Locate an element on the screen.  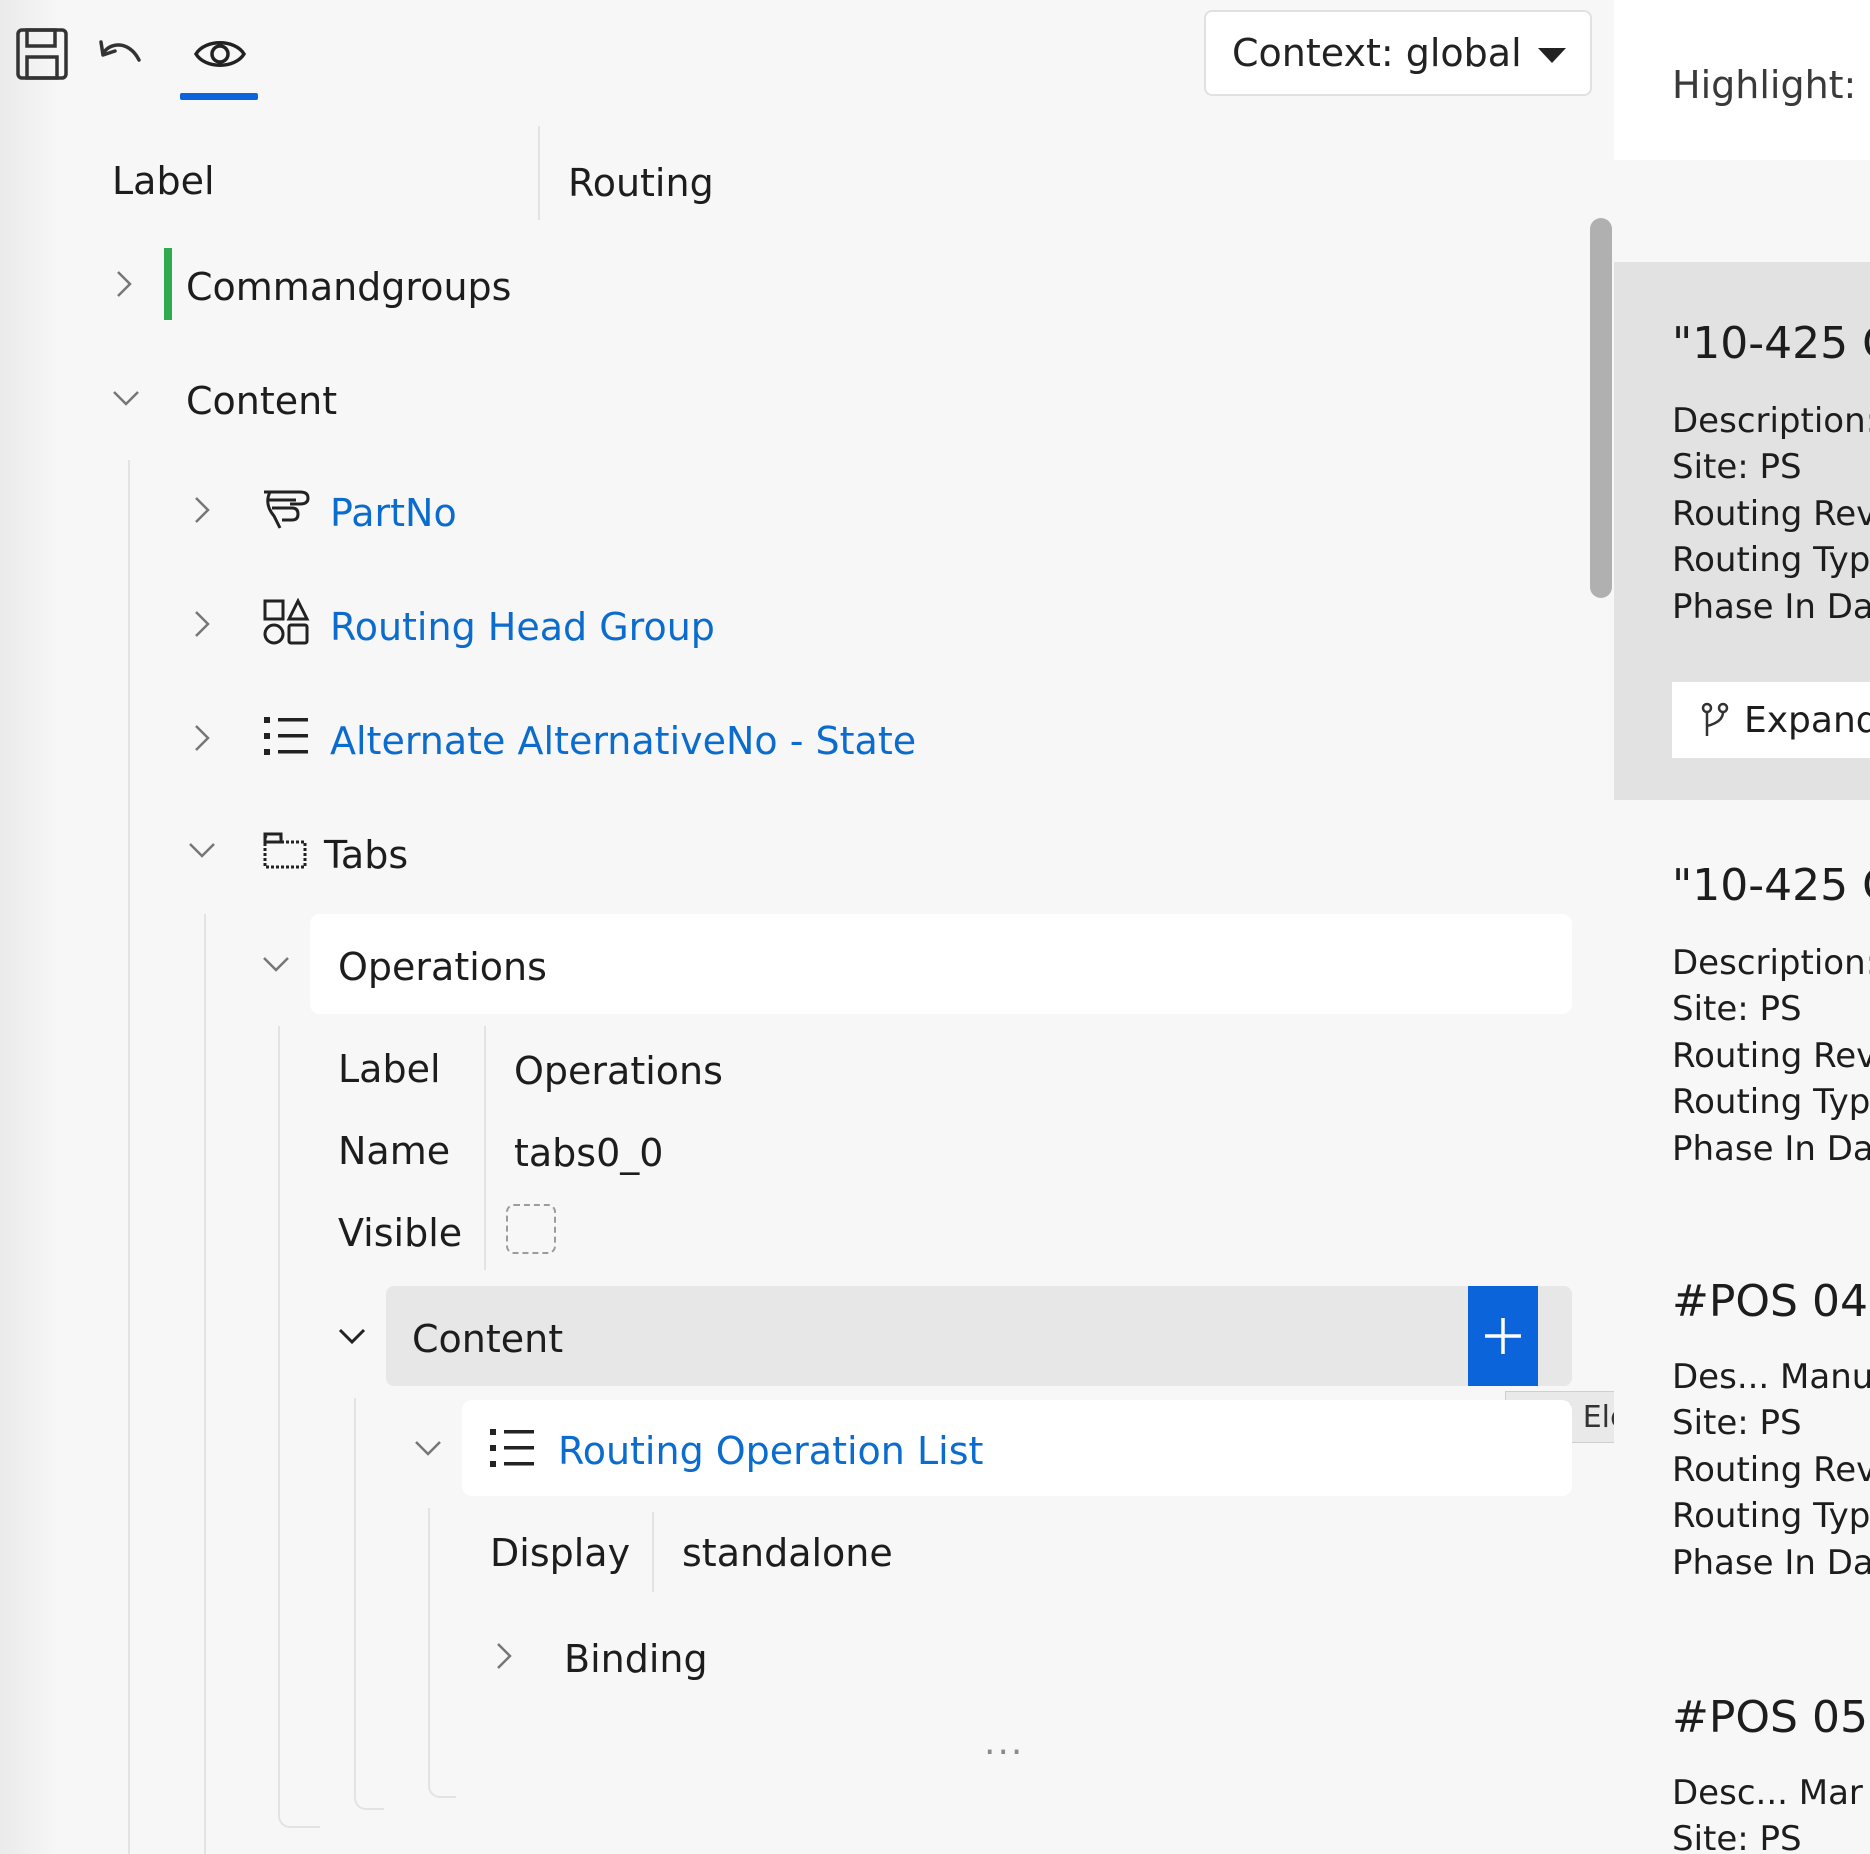
content-section-bar is located at coordinates (979, 1336).